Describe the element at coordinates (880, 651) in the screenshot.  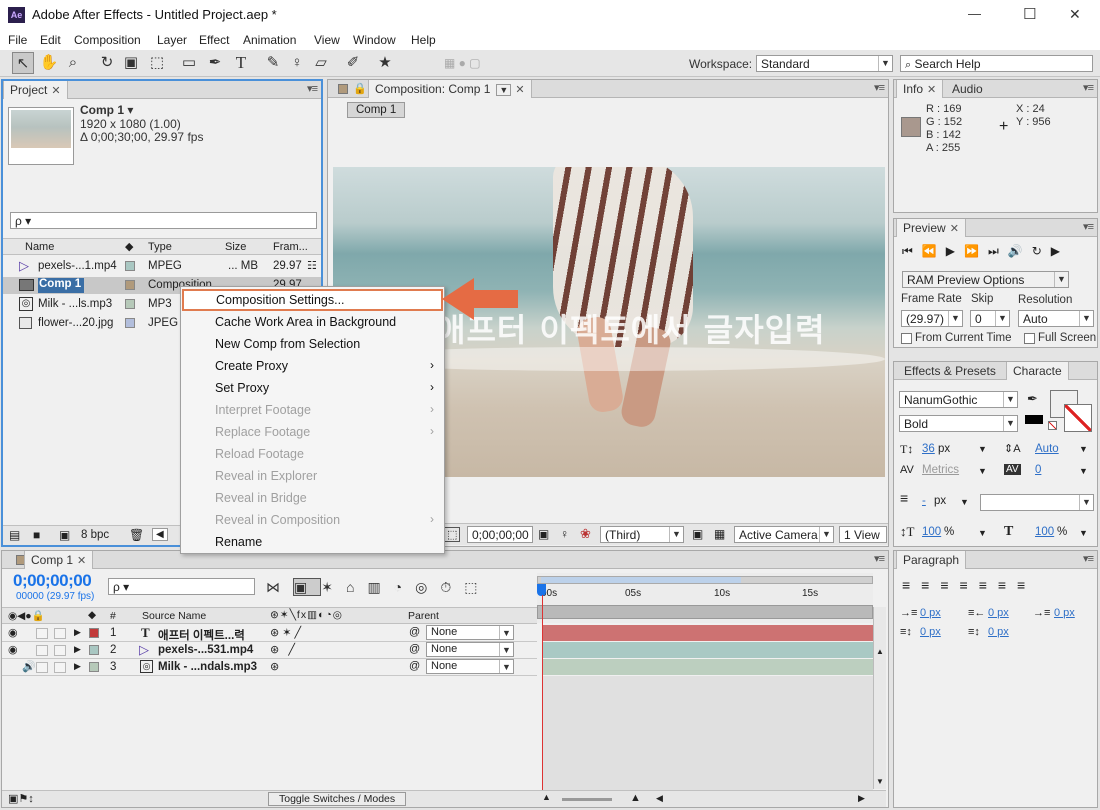
I see `scroll-up-icon: ▲` at that location.